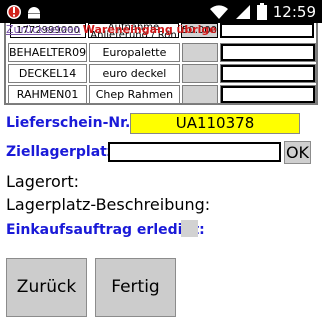 The image size is (322, 323). What do you see at coordinates (34, 13) in the screenshot?
I see `android-icon` at bounding box center [34, 13].